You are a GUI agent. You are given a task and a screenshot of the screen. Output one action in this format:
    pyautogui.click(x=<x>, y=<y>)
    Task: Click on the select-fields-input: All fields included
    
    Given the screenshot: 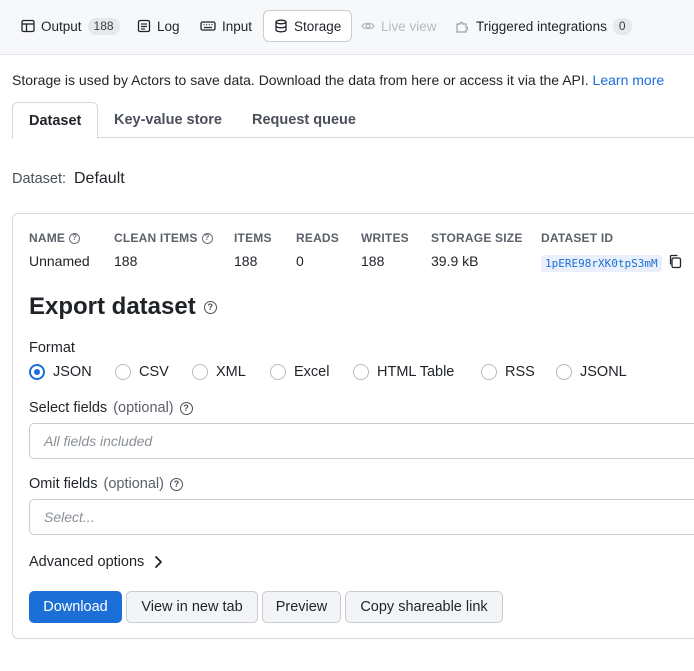 What is the action you would take?
    pyautogui.click(x=361, y=441)
    